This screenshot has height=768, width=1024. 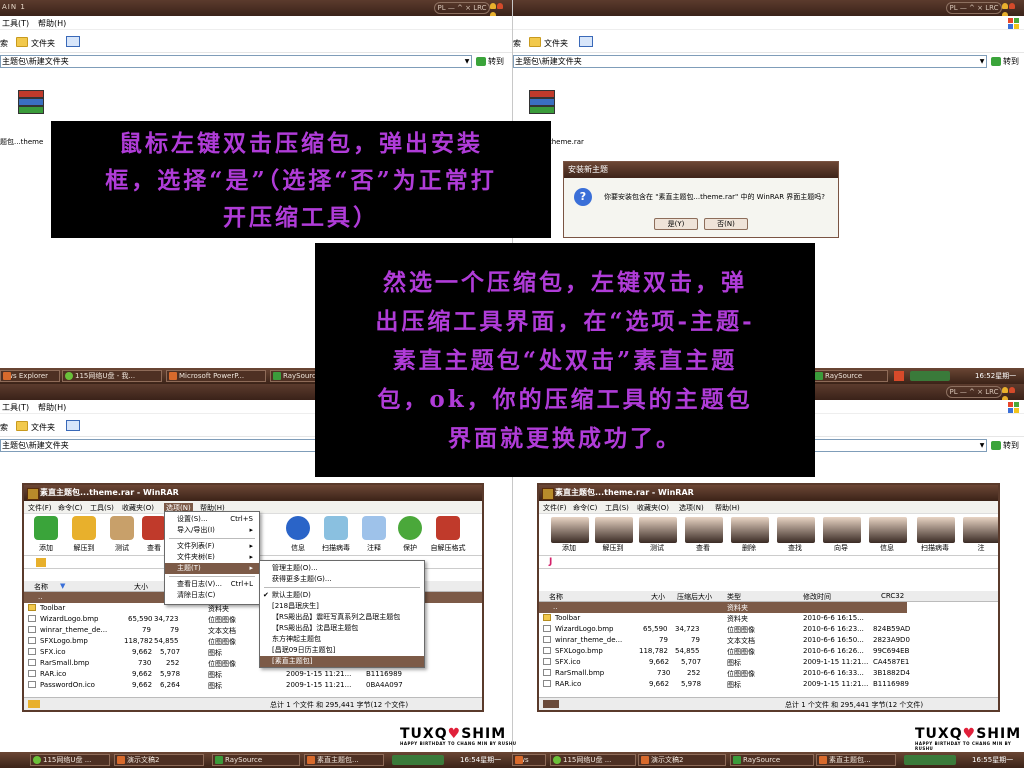 I want to click on col-type: 类型, so click(x=734, y=597).